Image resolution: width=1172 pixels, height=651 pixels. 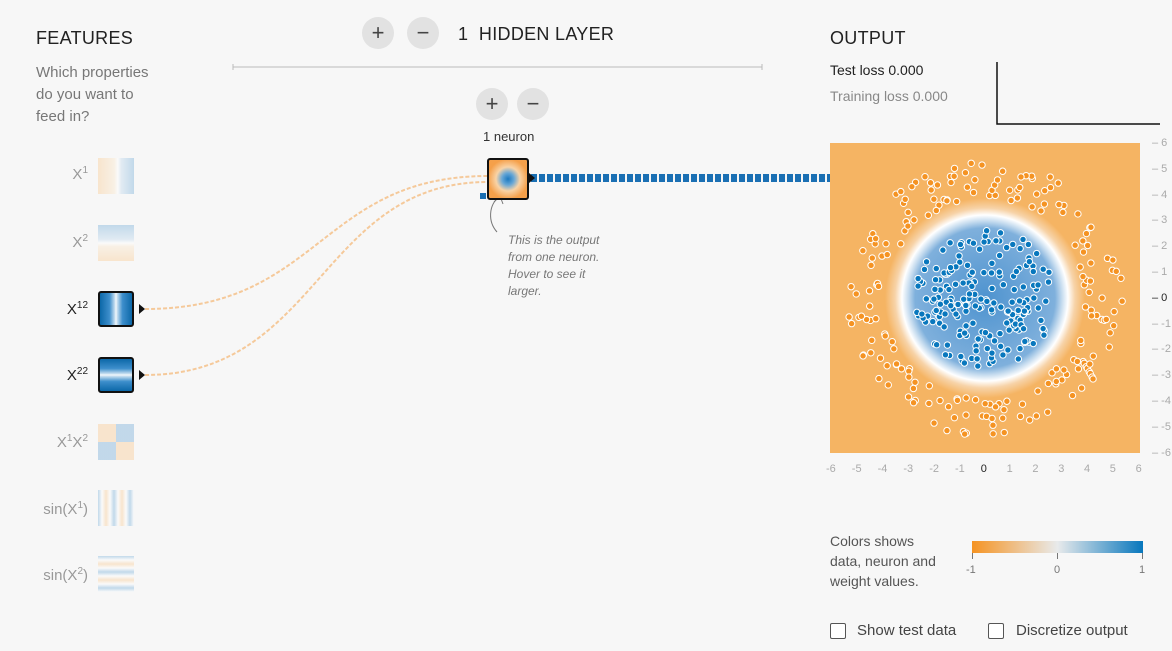 What do you see at coordinates (983, 469) in the screenshot?
I see `x-tick: 0` at bounding box center [983, 469].